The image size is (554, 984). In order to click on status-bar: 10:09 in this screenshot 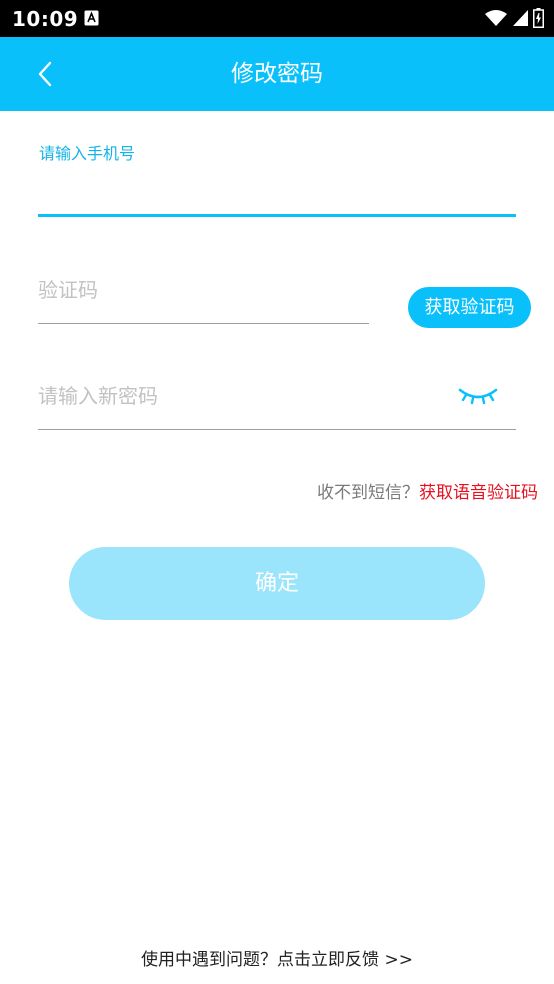, I will do `click(277, 18)`.